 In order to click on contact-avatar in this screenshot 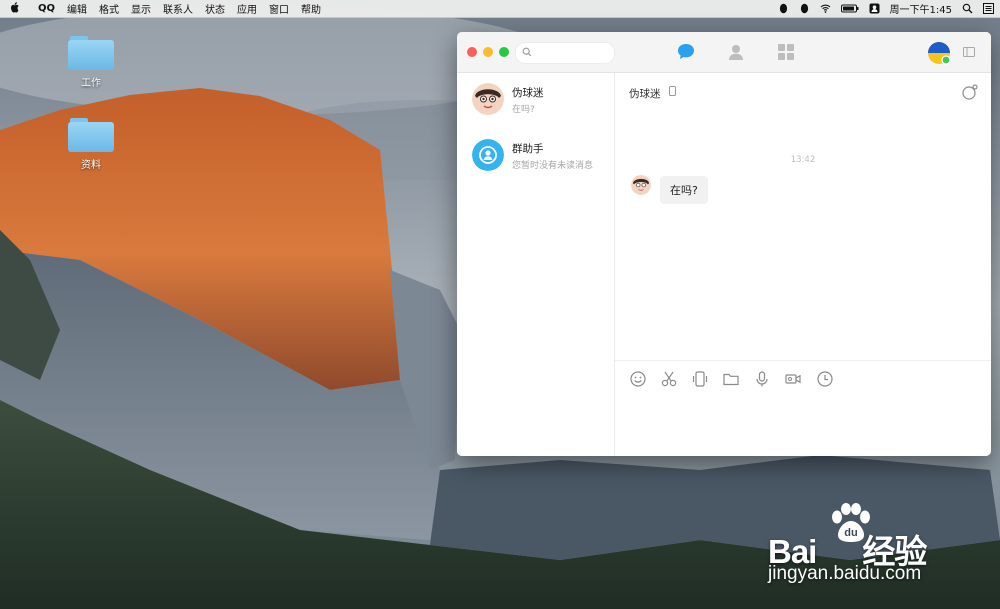, I will do `click(488, 99)`.